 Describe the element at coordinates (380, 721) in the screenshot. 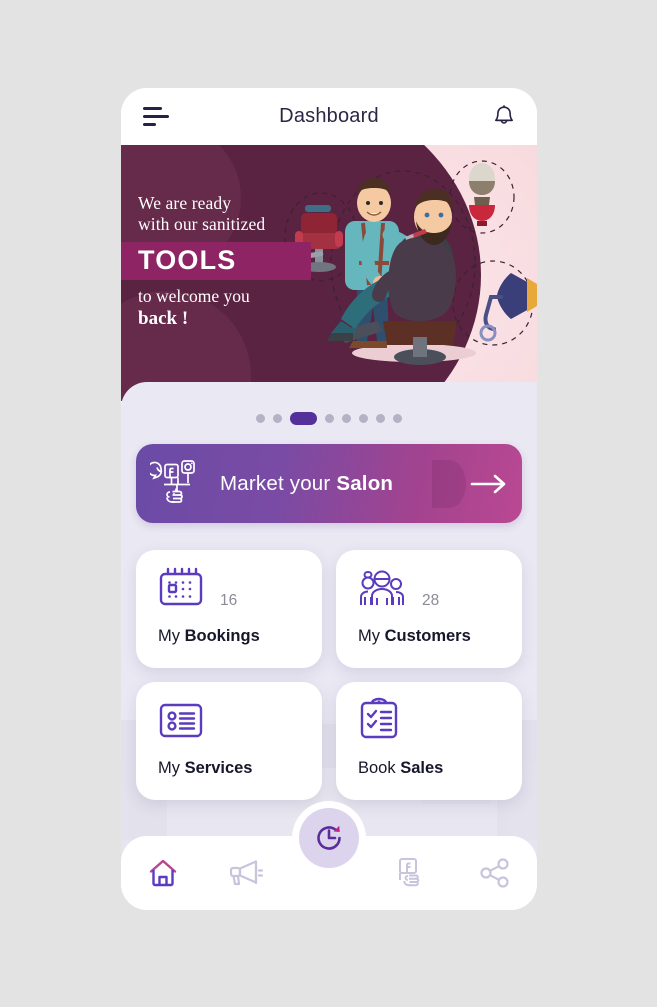

I see `clipboard-check-icon` at that location.